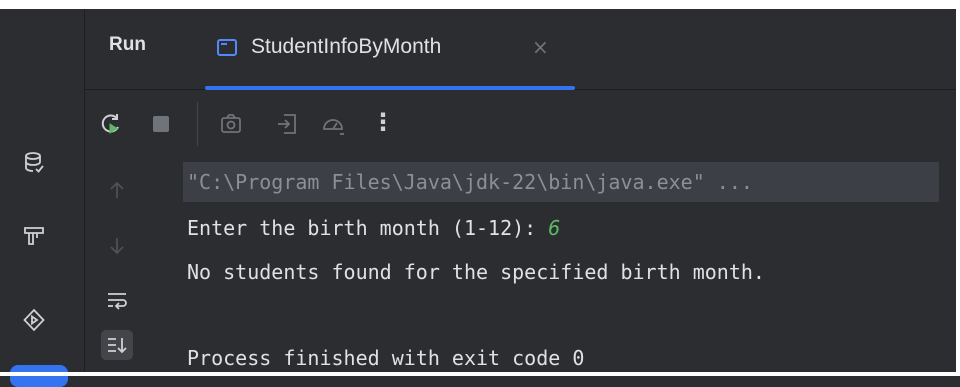 The height and width of the screenshot is (387, 960). I want to click on active-tool-indicator, so click(39, 376).